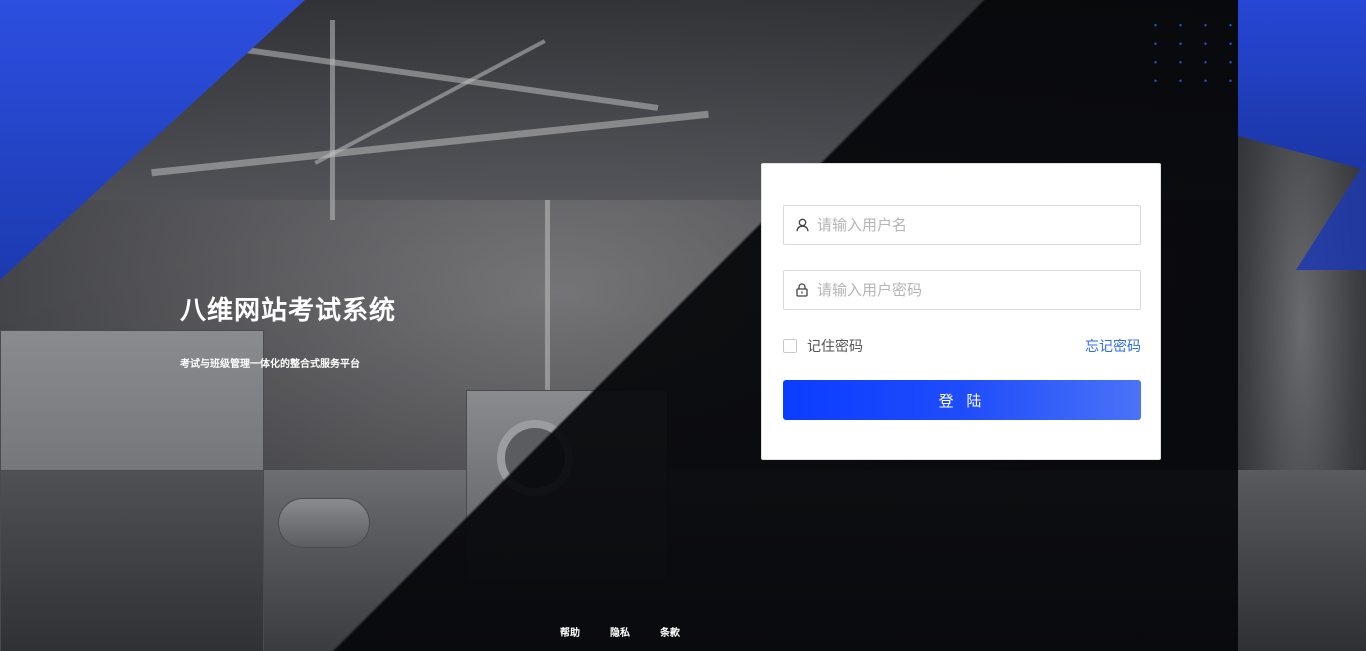  I want to click on footer-link-help: 帮助, so click(570, 631).